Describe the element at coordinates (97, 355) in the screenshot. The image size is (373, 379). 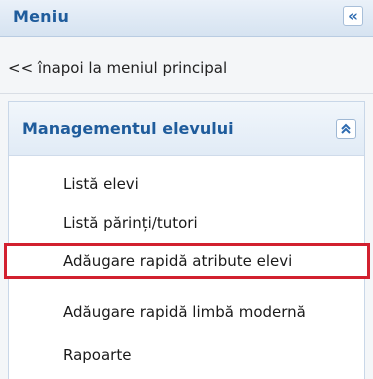
I see `menu-item-label: Rapoarte` at that location.